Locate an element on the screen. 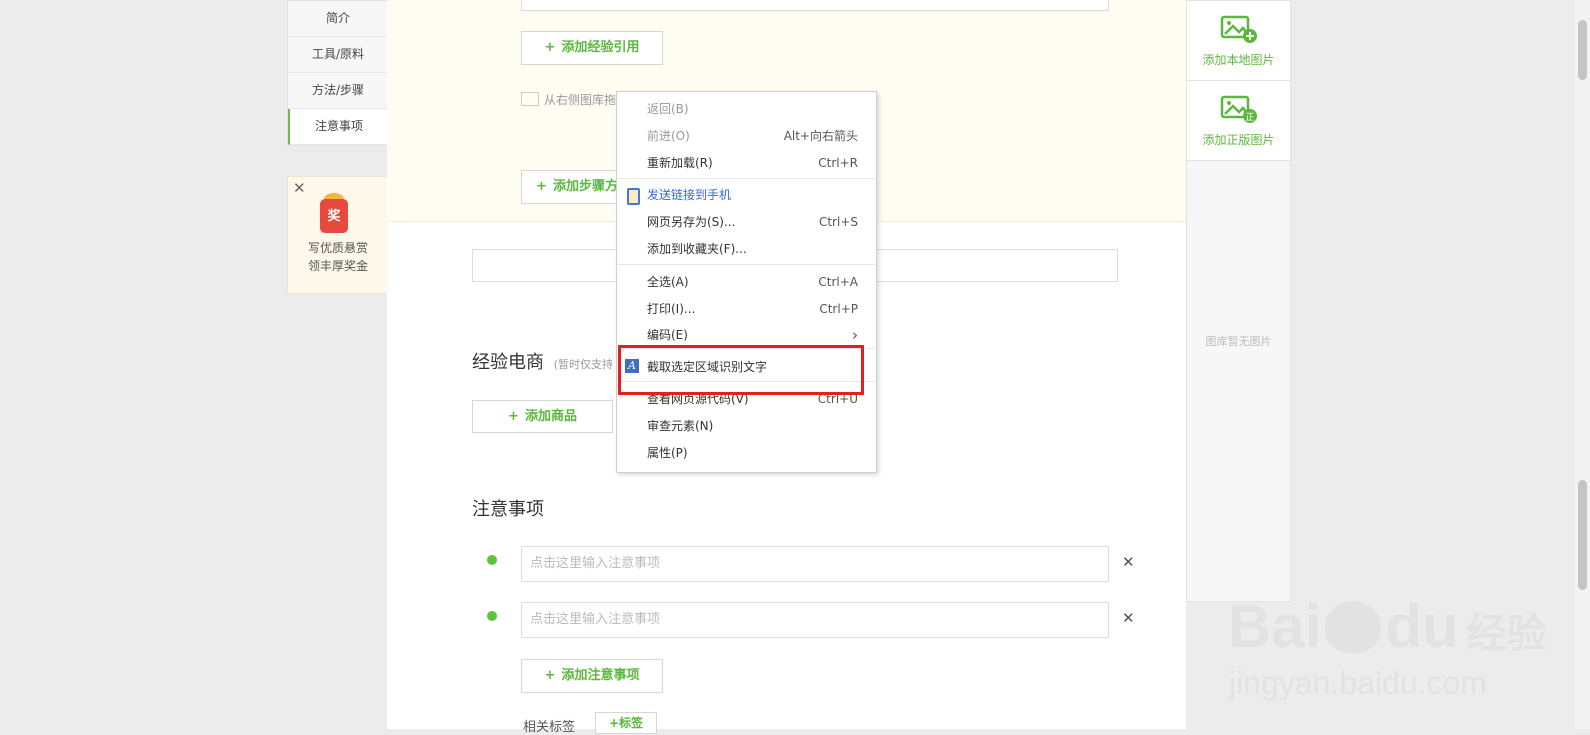 The height and width of the screenshot is (735, 1590). menu-item-back: 返回(B) is located at coordinates (746, 109).